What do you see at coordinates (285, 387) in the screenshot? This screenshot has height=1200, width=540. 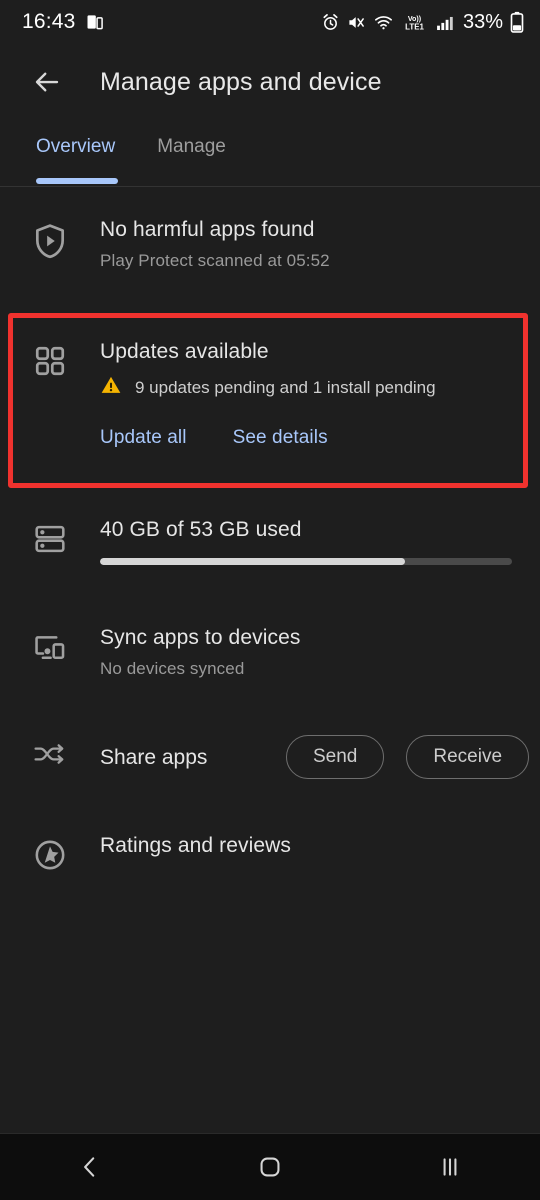 I see `updates-subtitle: 9 updates pending and 1 install pending` at bounding box center [285, 387].